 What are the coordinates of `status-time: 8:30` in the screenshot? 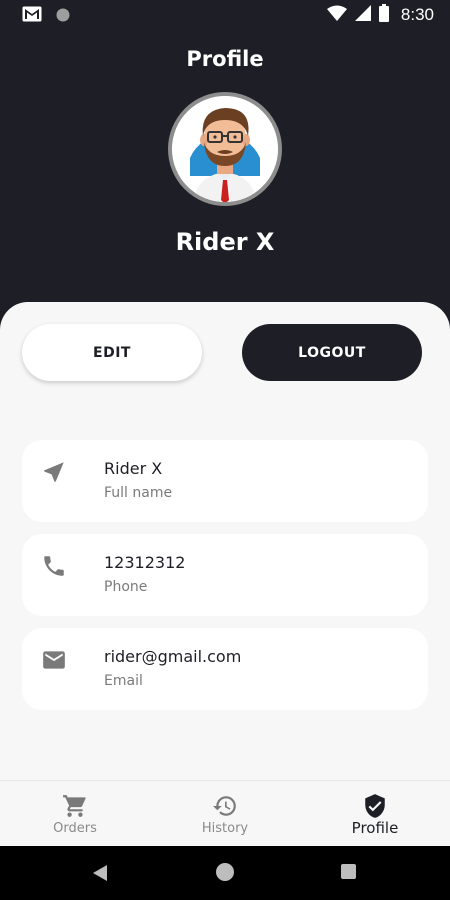 It's located at (417, 14).